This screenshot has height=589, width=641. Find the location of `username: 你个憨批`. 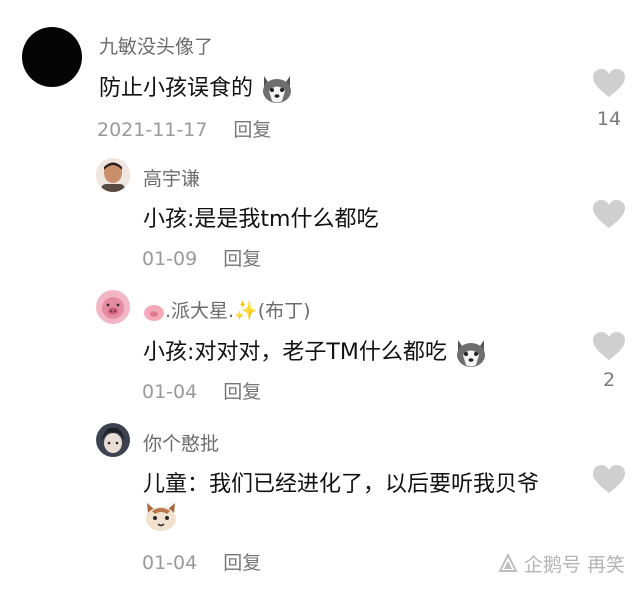

username: 你个憨批 is located at coordinates (181, 442).